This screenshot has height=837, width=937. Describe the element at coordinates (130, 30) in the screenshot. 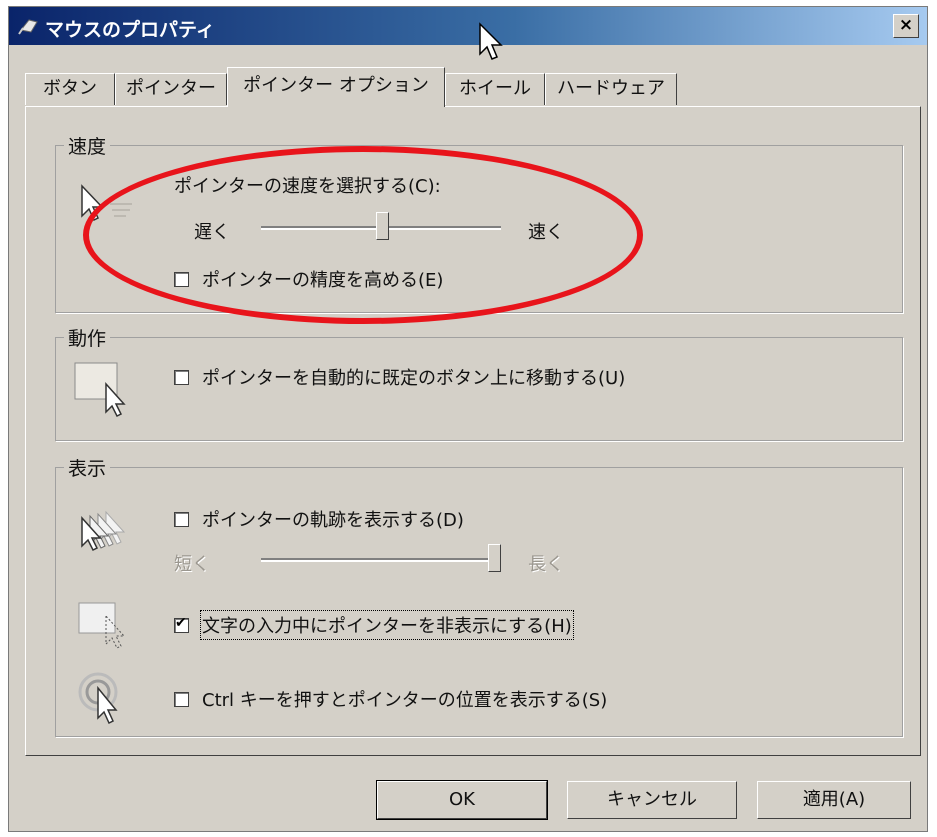

I see `window-title: マウスのプロパティ` at that location.